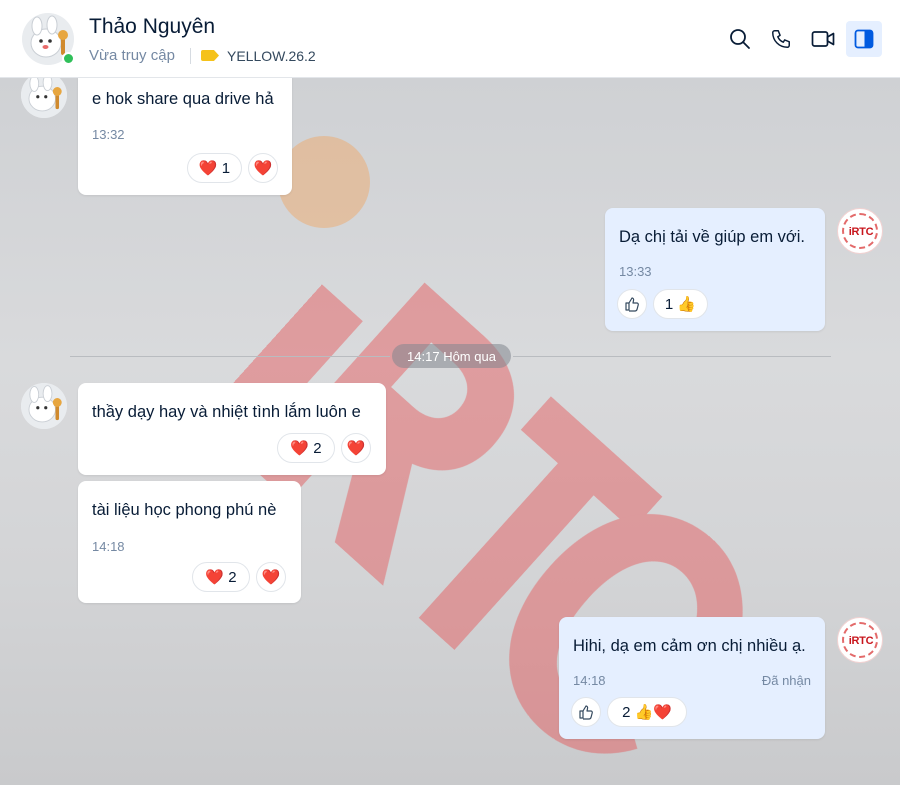  Describe the element at coordinates (647, 712) in the screenshot. I see `reaction-like-heart-count: 2 👍❤️` at that location.